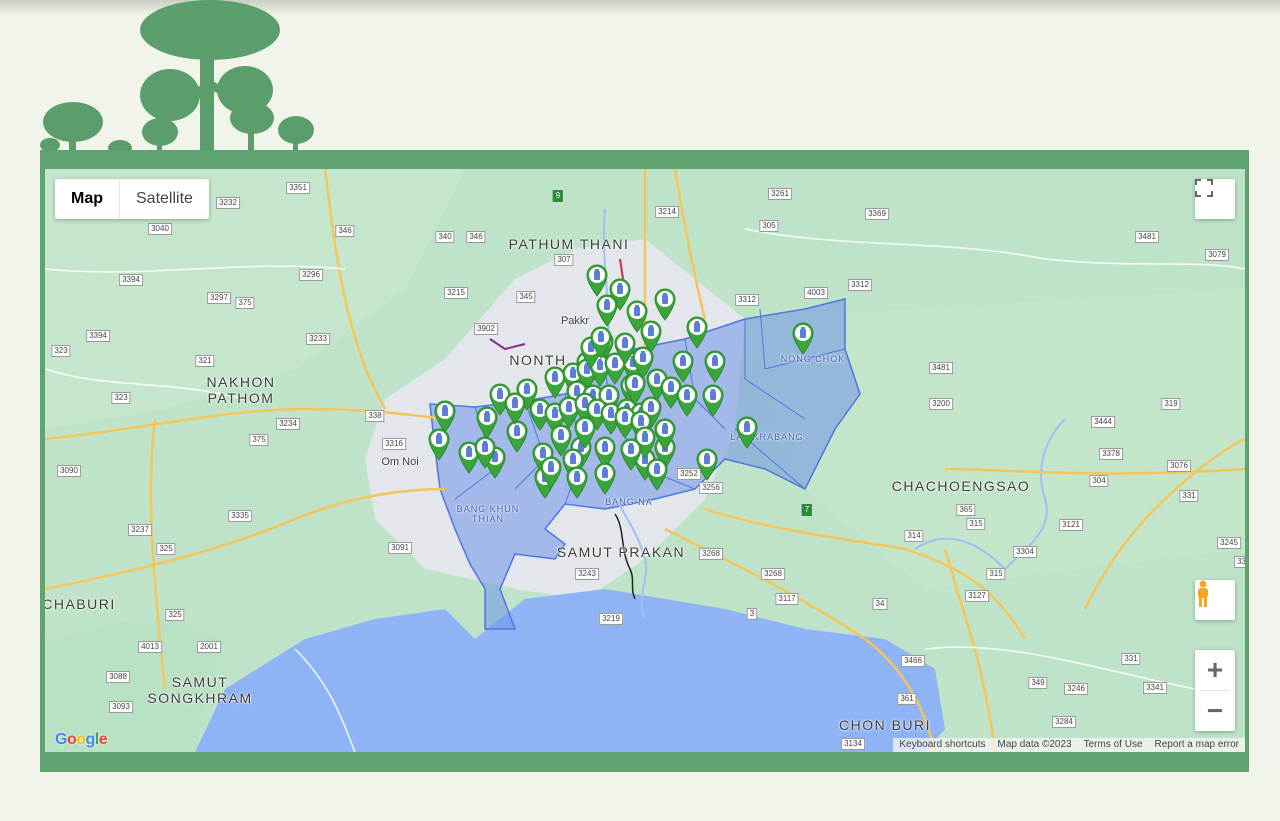 The width and height of the screenshot is (1280, 821). I want to click on trees-illustration, so click(177, 76).